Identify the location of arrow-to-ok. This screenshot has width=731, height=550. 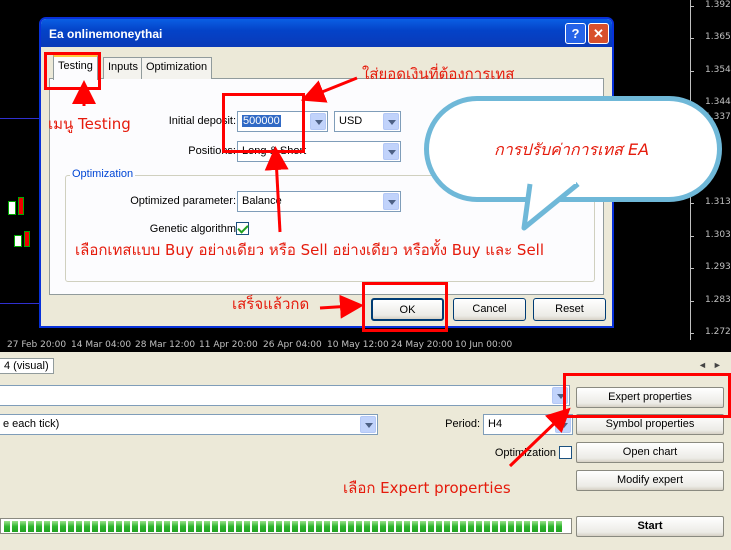
(341, 306).